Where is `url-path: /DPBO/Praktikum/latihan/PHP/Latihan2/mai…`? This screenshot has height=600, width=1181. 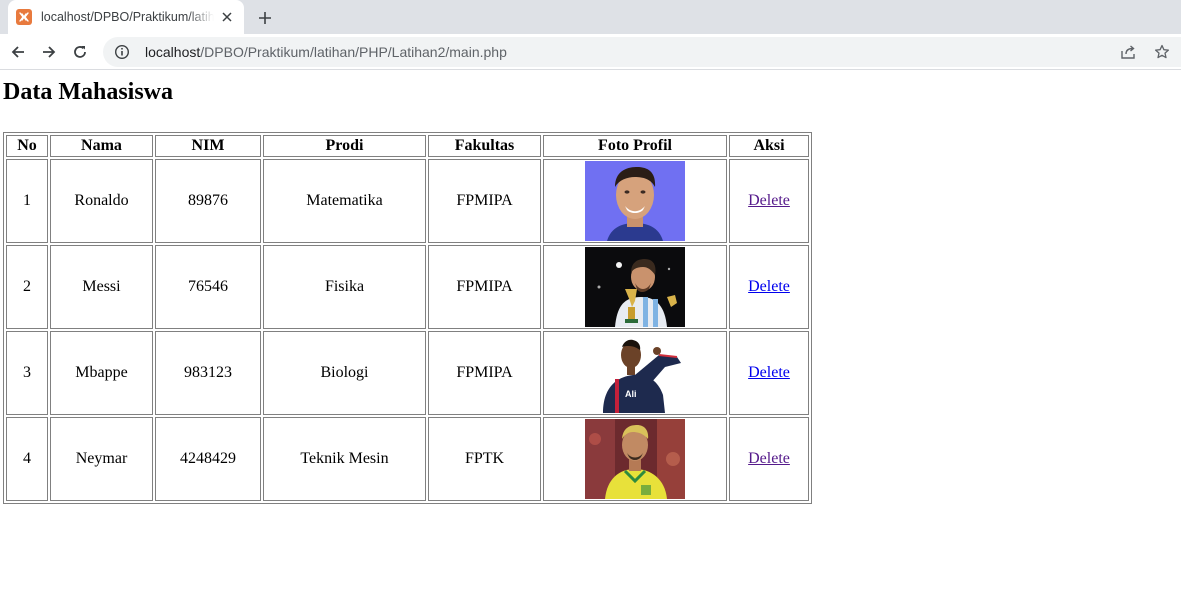
url-path: /DPBO/Praktikum/latihan/PHP/Latihan2/mai… is located at coordinates (353, 52).